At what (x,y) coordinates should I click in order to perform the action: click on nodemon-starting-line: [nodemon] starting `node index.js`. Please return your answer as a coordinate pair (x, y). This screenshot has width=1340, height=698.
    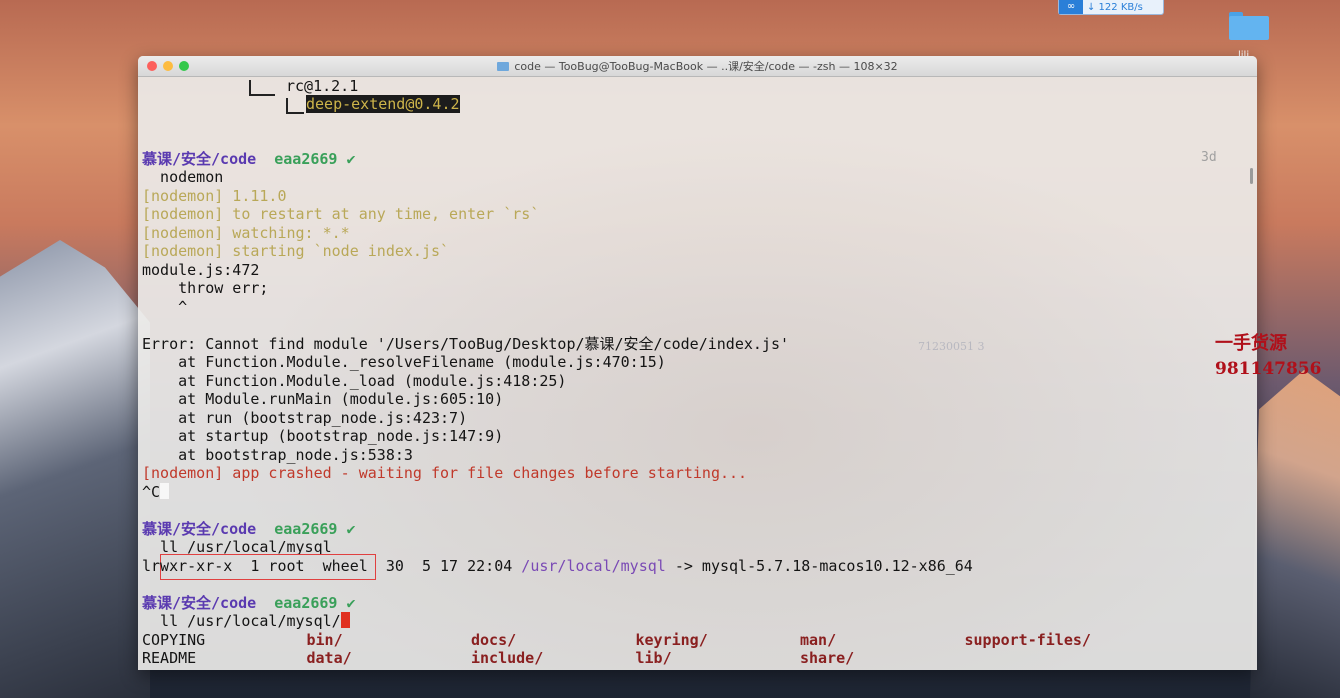
    Looking at the image, I should click on (296, 251).